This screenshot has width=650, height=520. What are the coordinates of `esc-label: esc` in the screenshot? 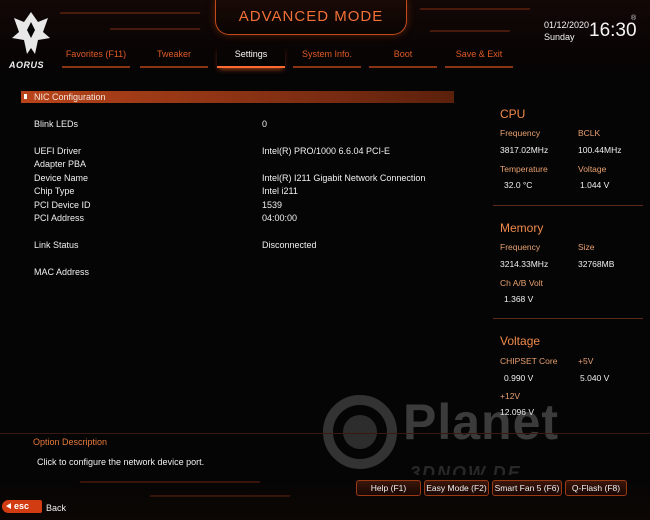 It's located at (22, 506).